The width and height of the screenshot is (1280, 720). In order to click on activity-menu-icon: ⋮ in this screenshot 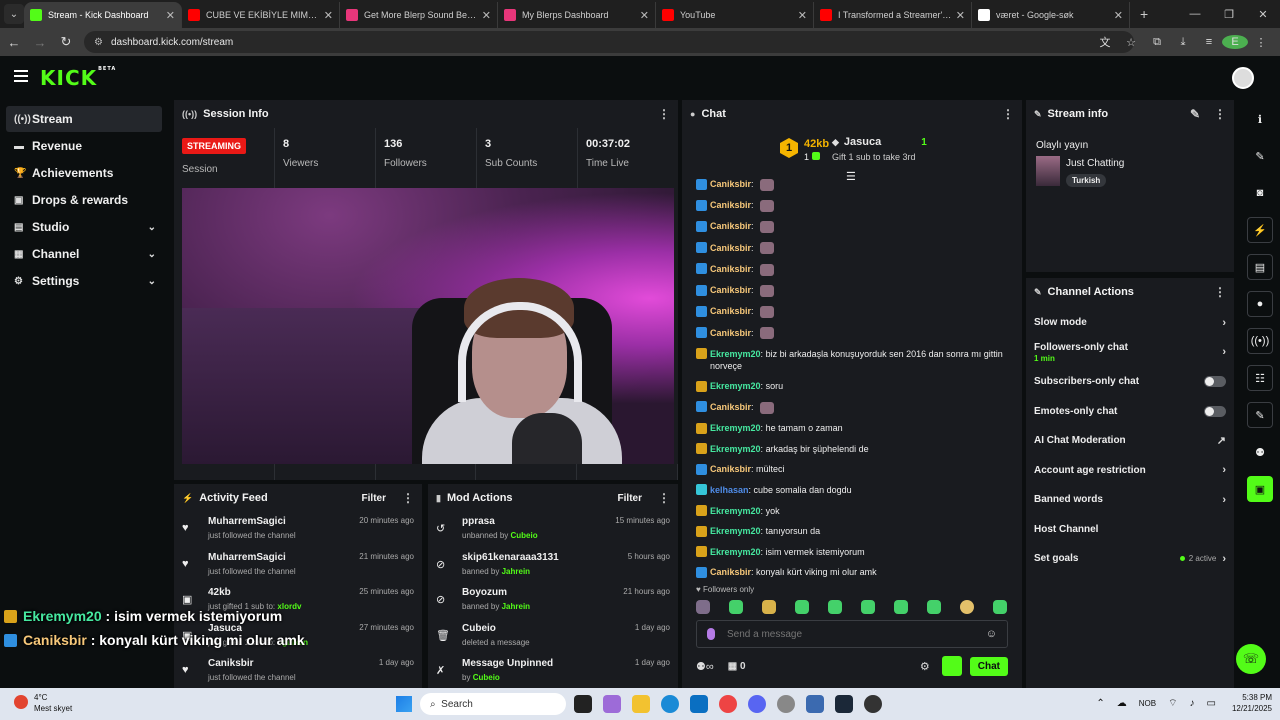, I will do `click(408, 498)`.